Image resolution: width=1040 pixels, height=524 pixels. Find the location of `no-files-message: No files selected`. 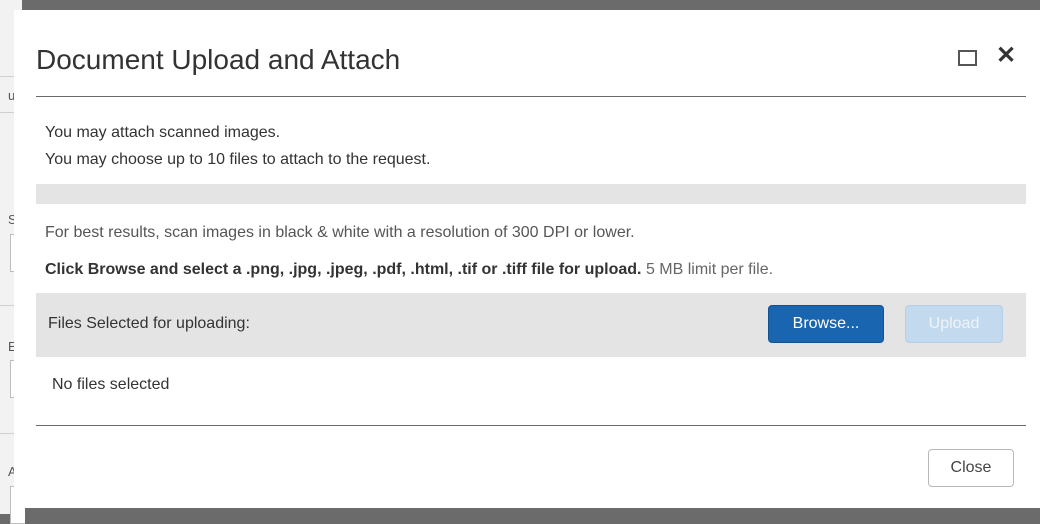

no-files-message: No files selected is located at coordinates (111, 384).